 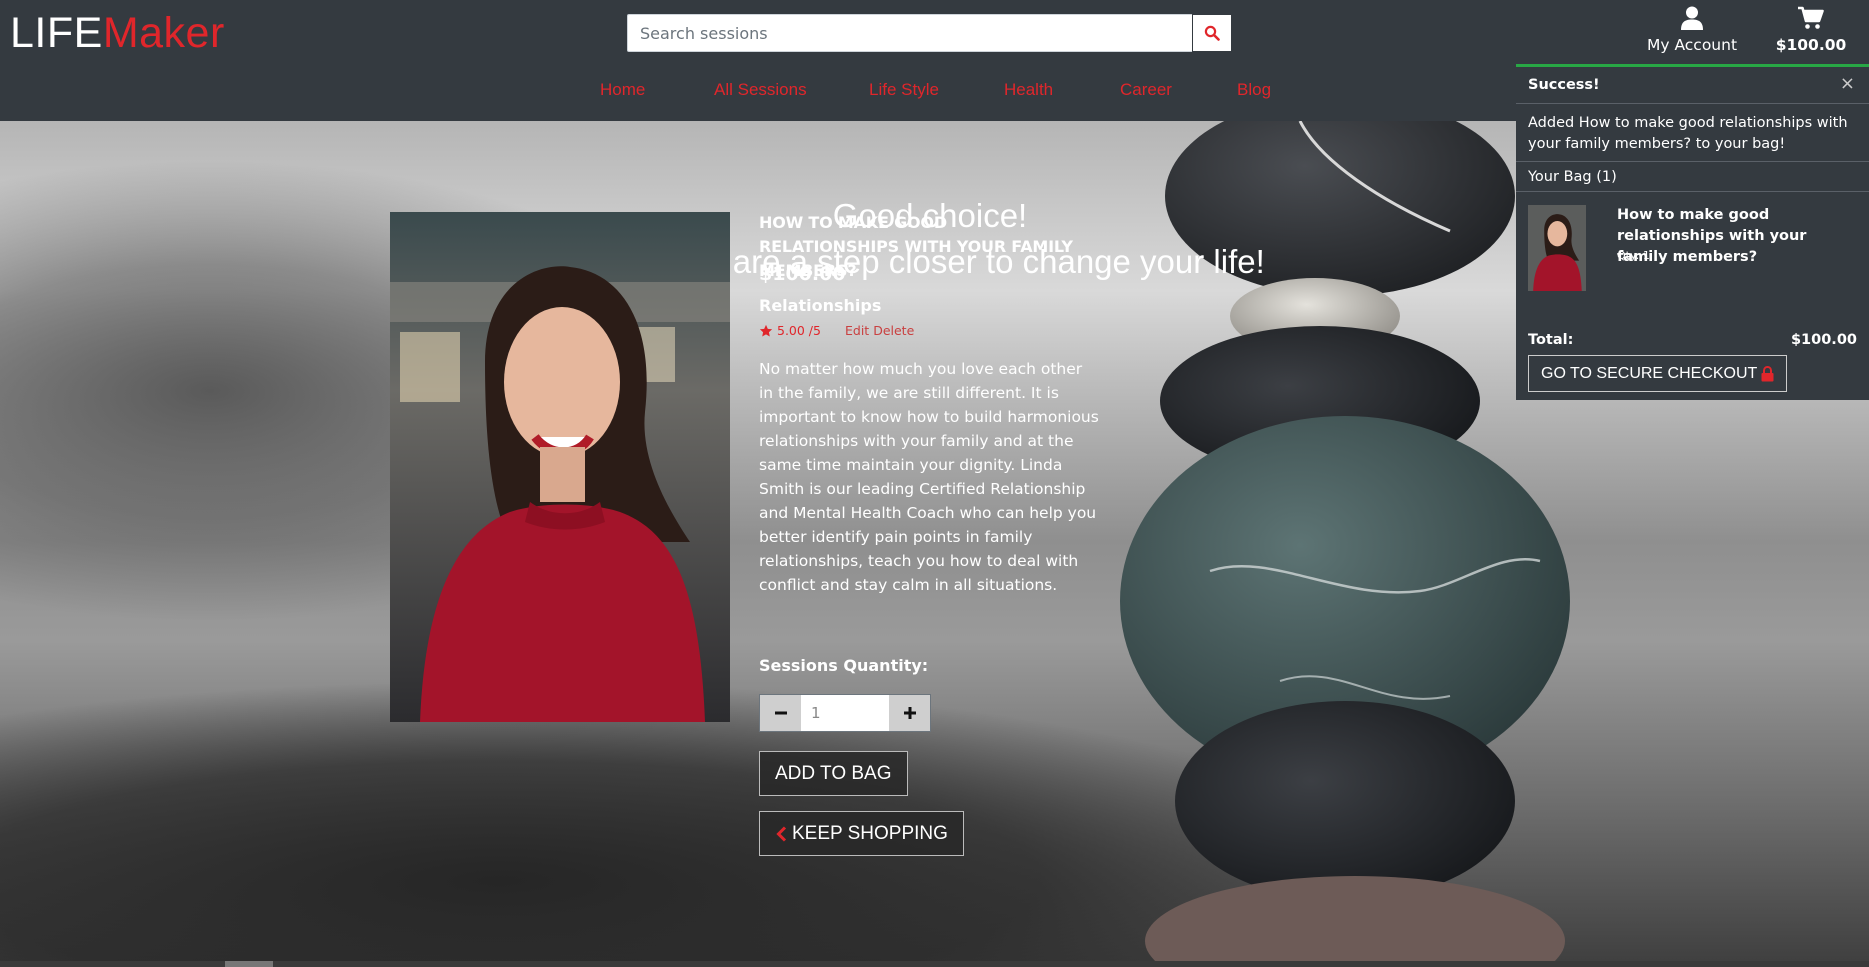 What do you see at coordinates (857, 330) in the screenshot?
I see `edit-link: Edit` at bounding box center [857, 330].